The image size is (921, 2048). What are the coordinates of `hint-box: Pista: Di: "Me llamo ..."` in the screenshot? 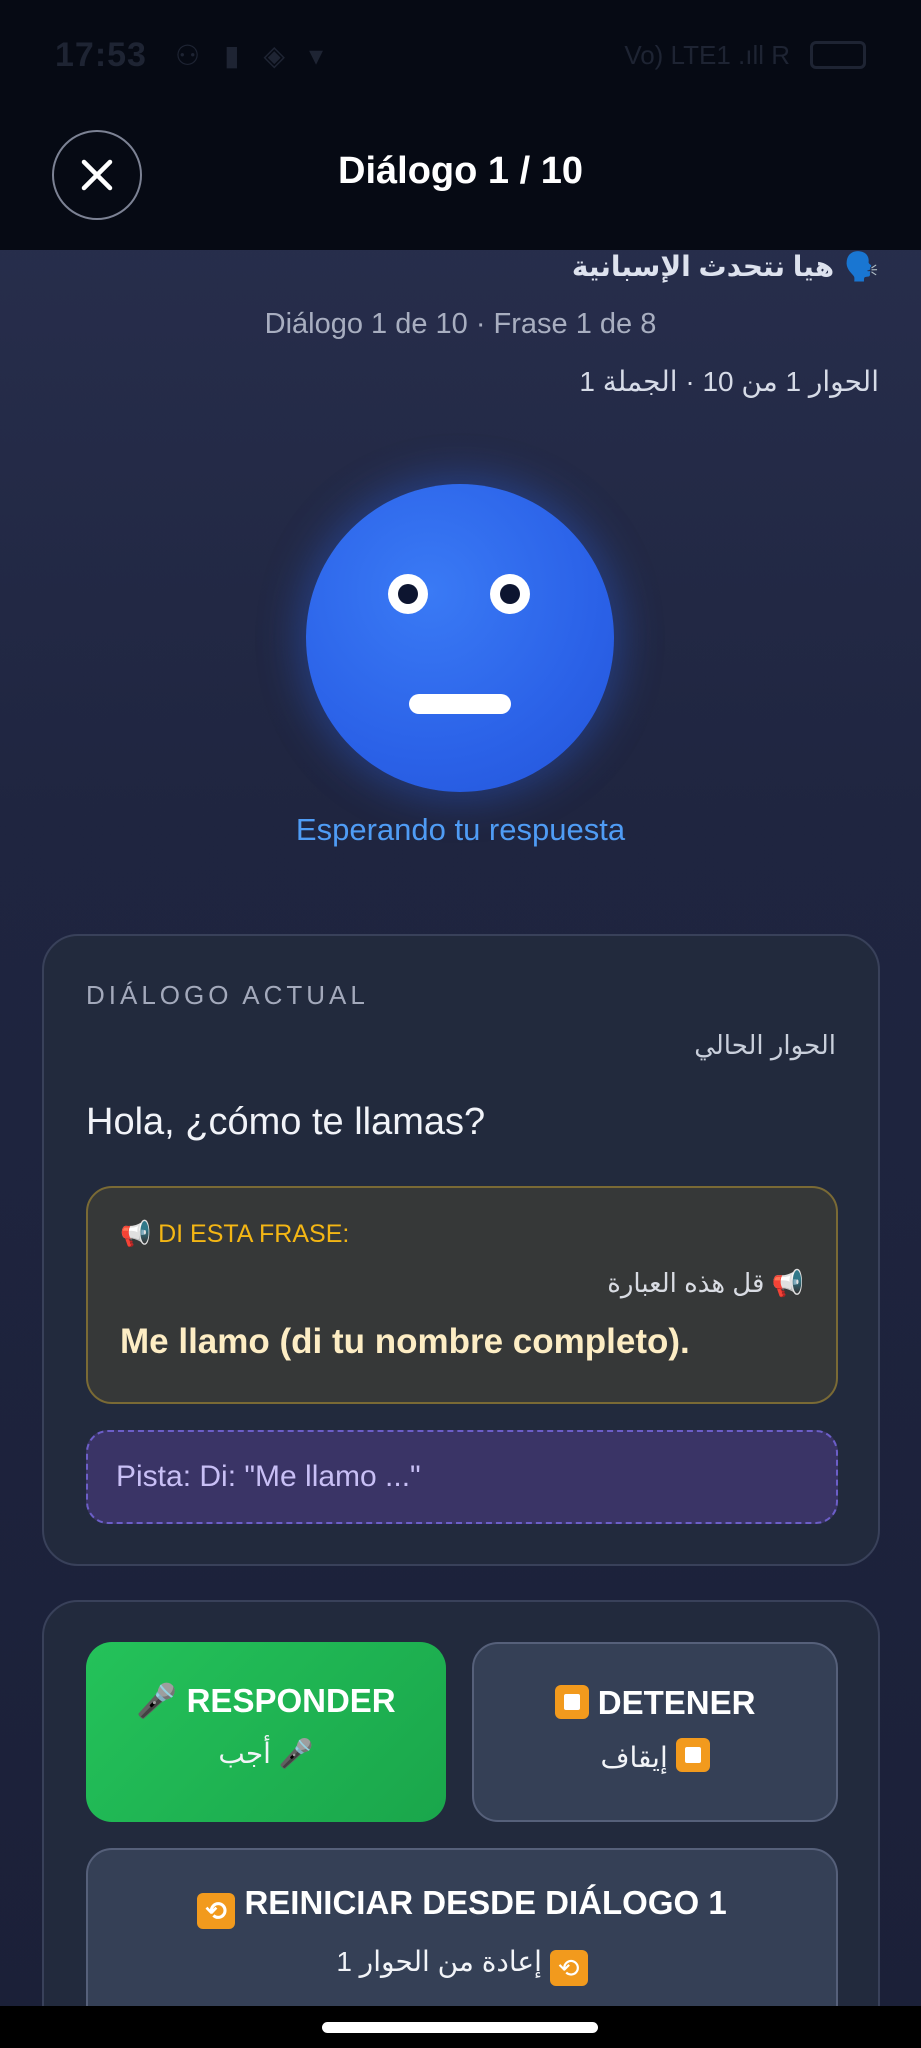 It's located at (462, 1477).